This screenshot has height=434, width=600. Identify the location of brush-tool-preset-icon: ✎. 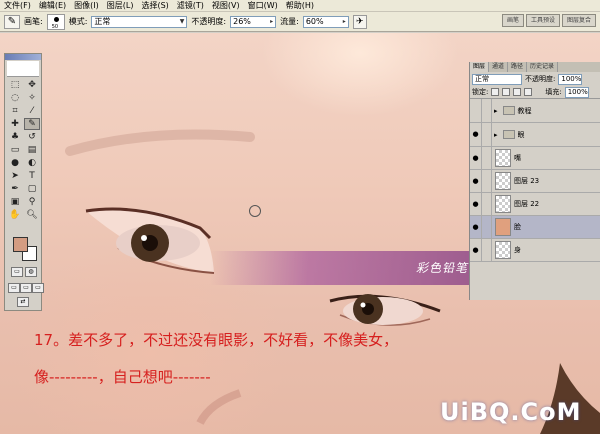
(12, 21).